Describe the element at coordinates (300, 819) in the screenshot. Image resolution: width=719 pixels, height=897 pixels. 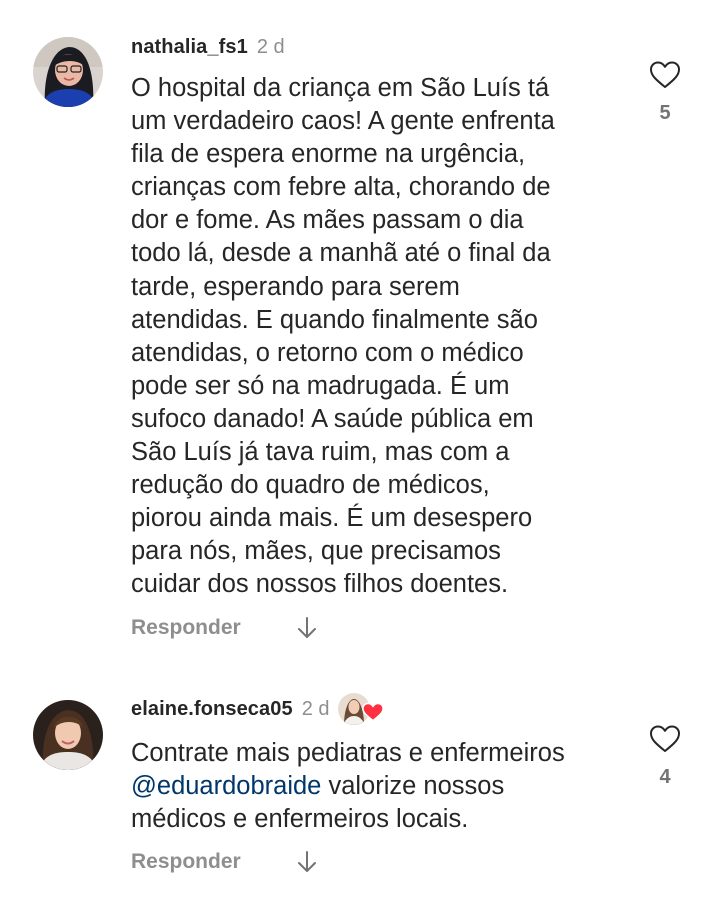
I see `comment-text-line: médicos e enfermeiros locais.` at that location.